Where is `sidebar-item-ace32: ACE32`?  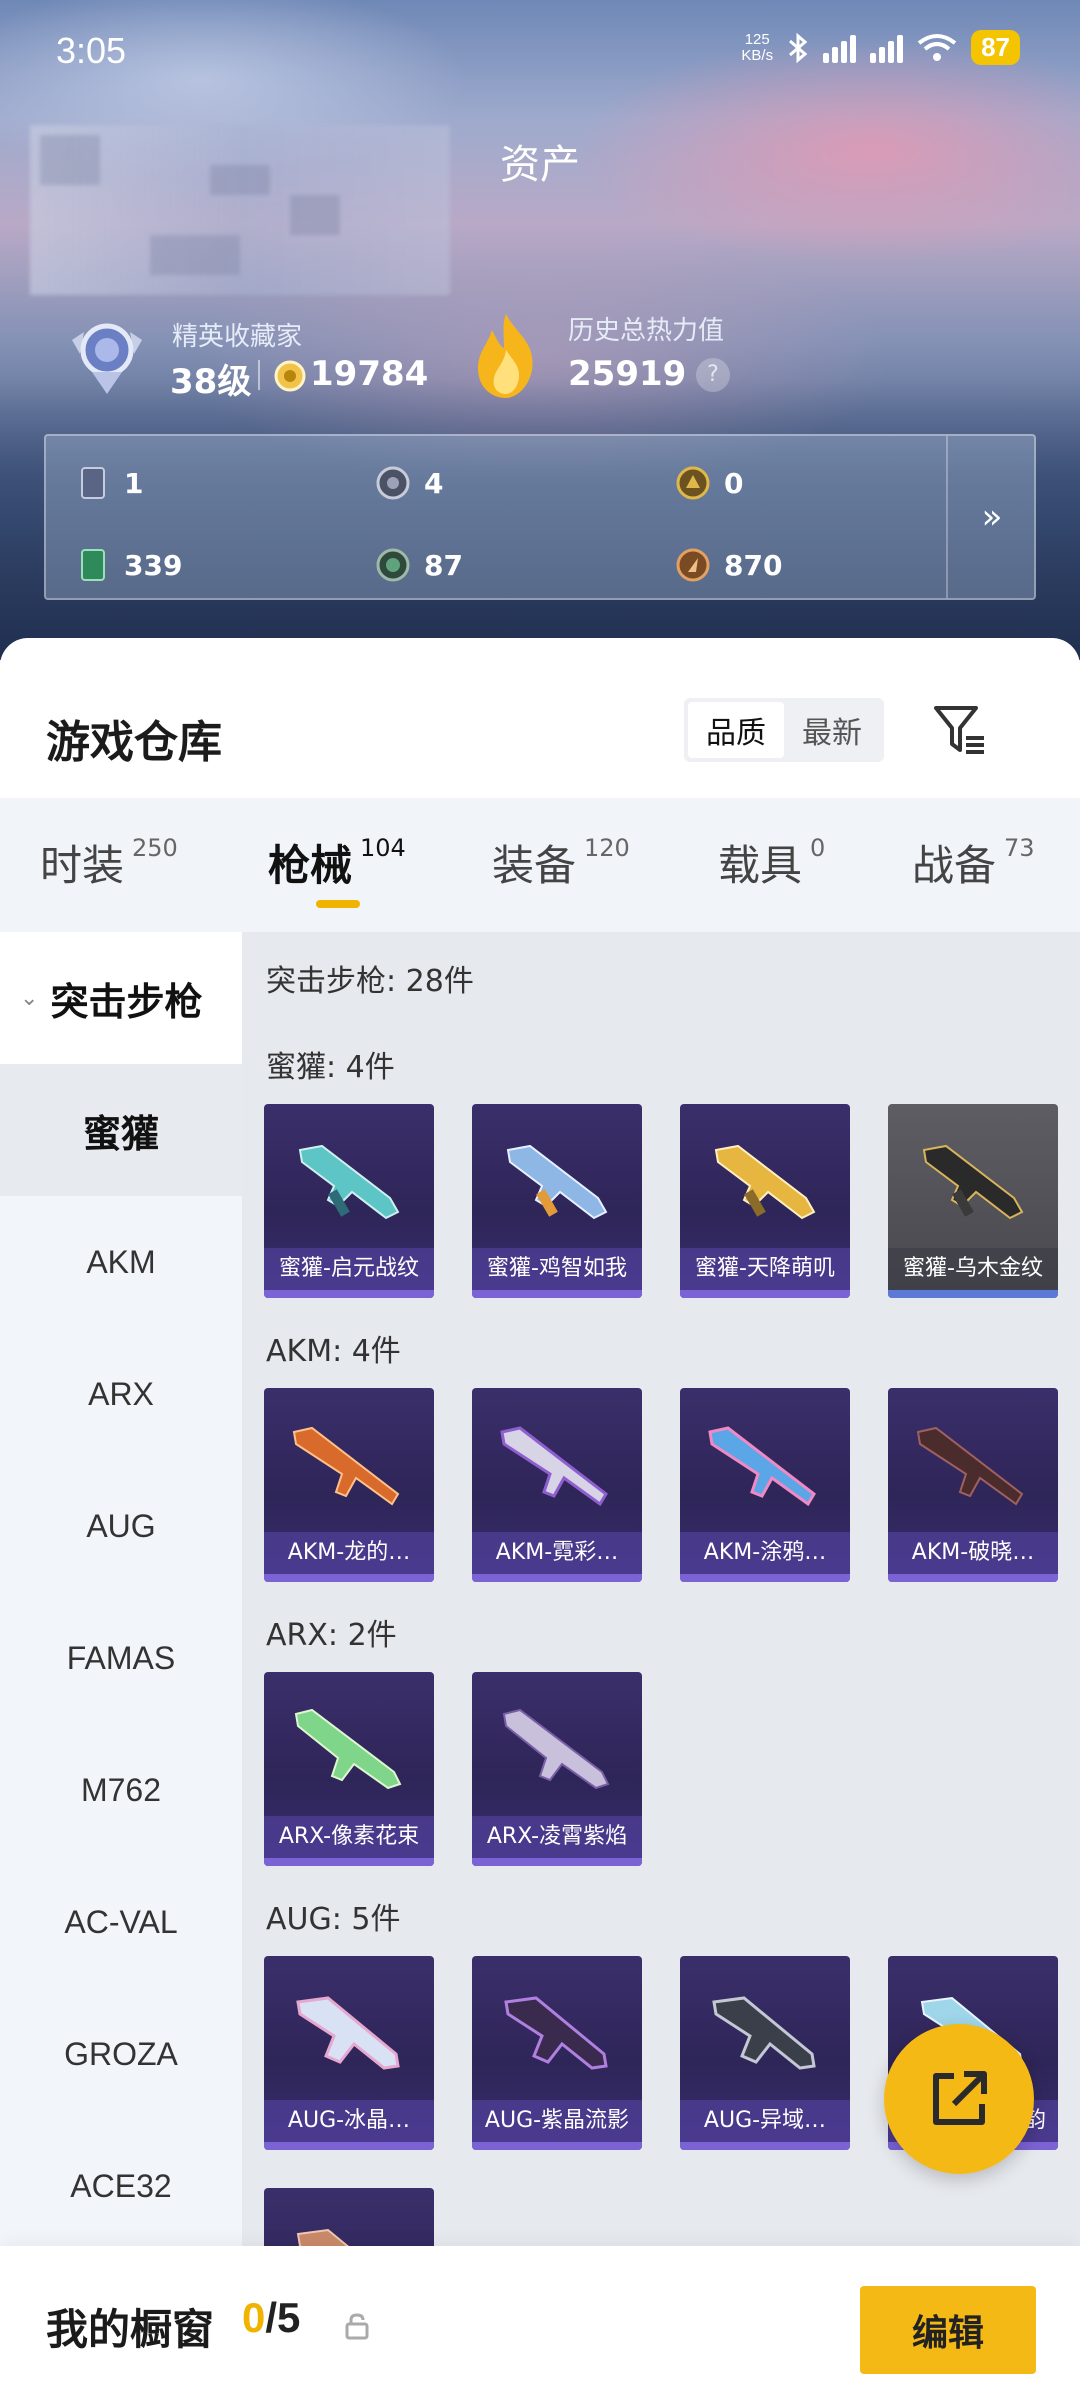
sidebar-item-ace32: ACE32 is located at coordinates (121, 2186).